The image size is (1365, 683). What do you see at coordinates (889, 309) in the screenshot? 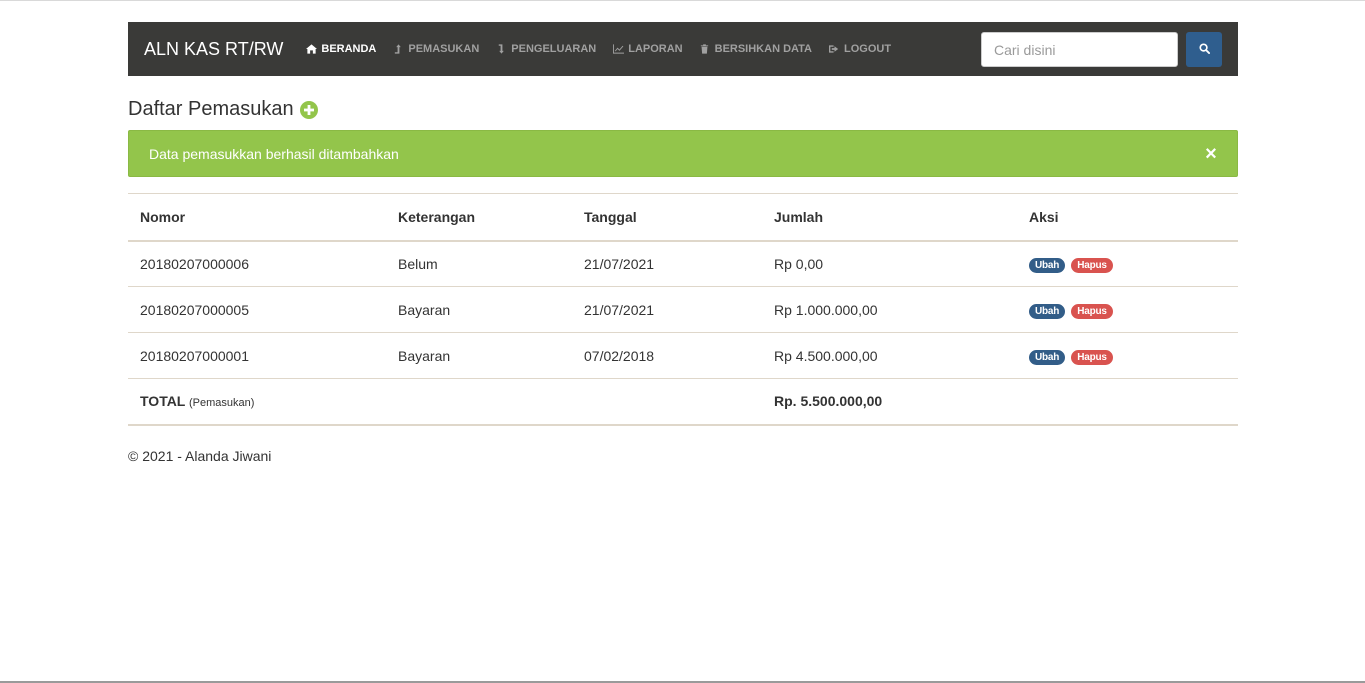
I see `cell-jumlah: Rp 1.000.000,00` at bounding box center [889, 309].